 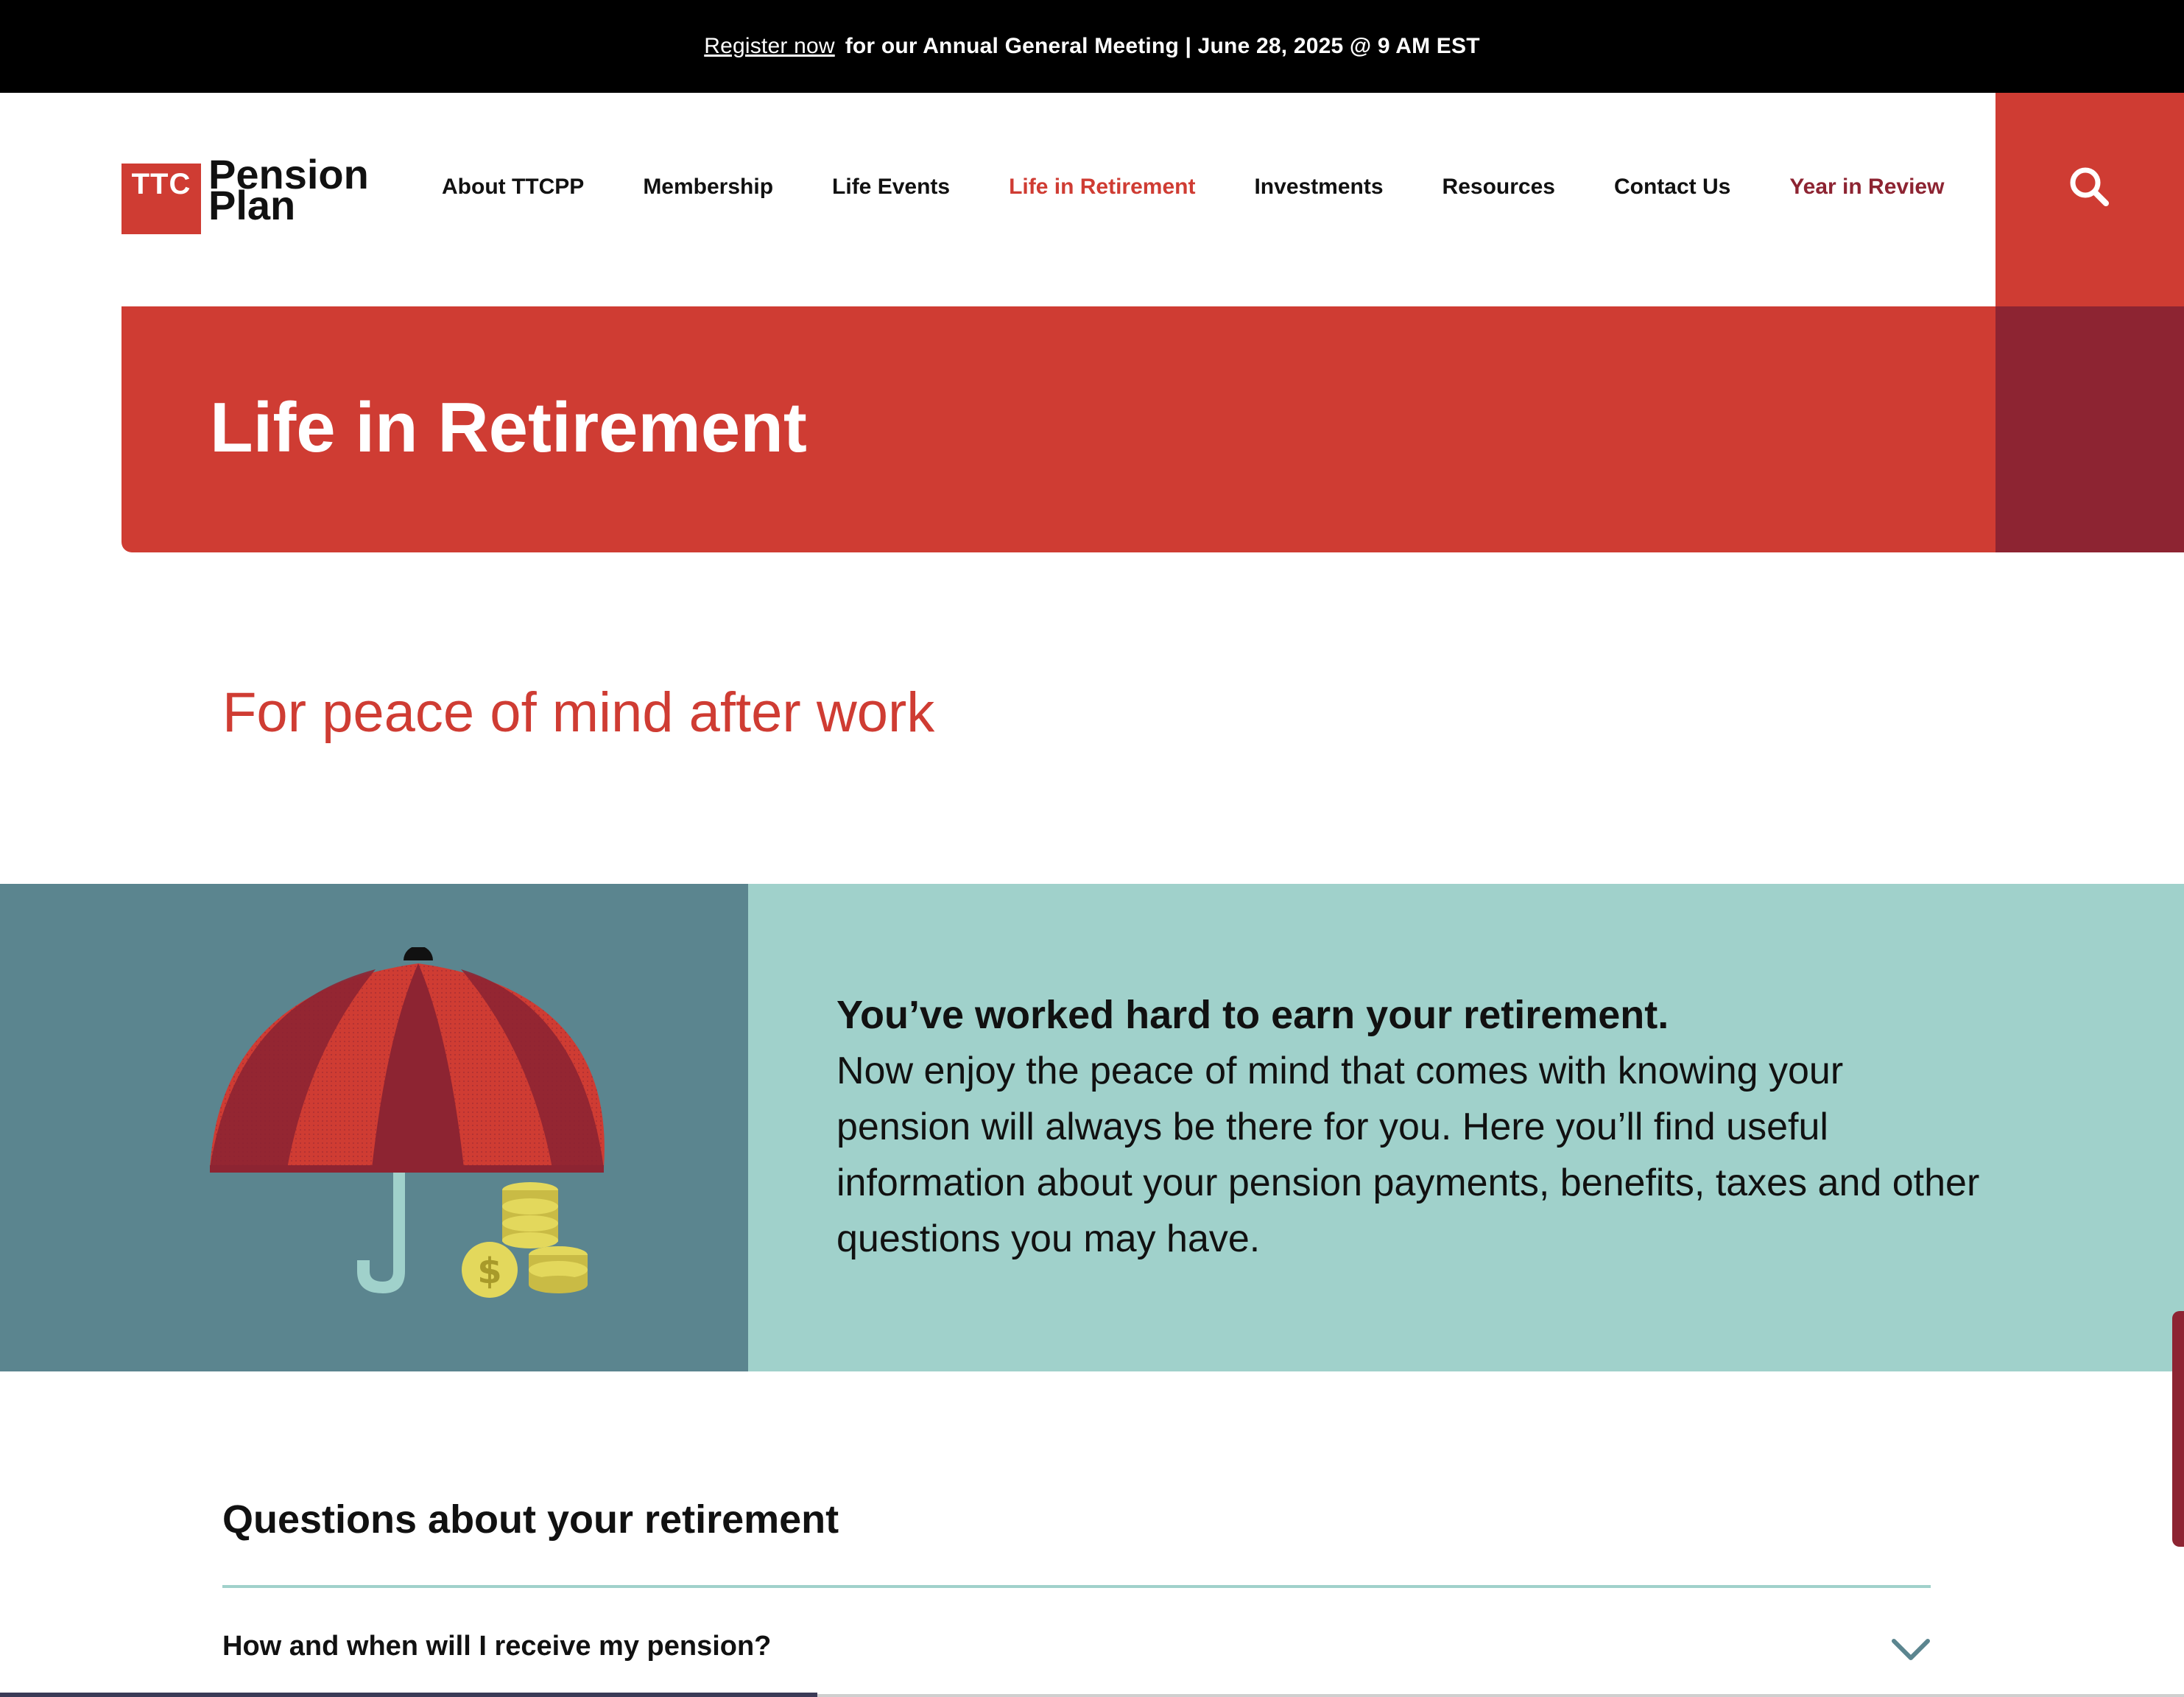 I want to click on intro-subheading: For peace of mind after work, so click(x=578, y=712).